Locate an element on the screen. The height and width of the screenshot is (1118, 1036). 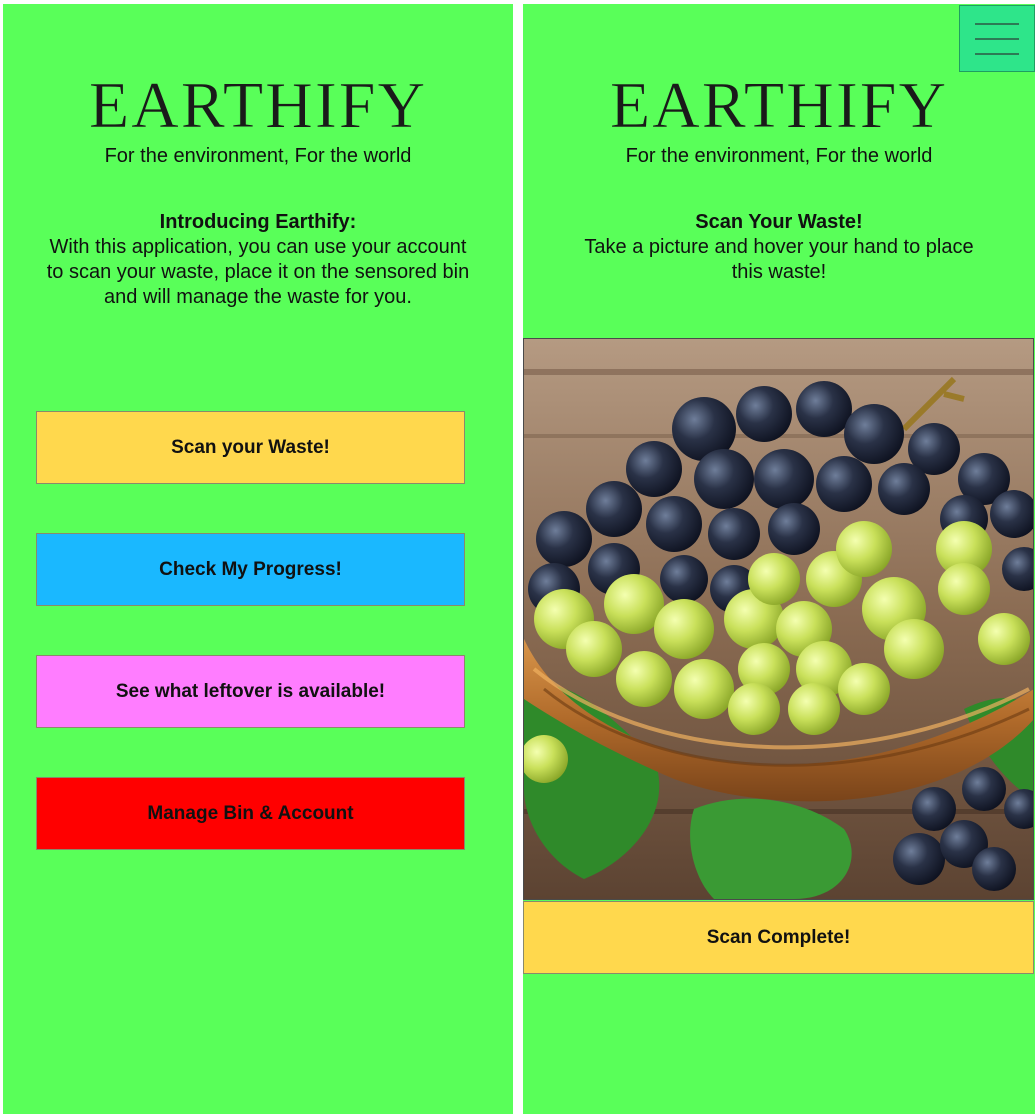
scan-complete-button: Scan Complete! is located at coordinates (778, 937).